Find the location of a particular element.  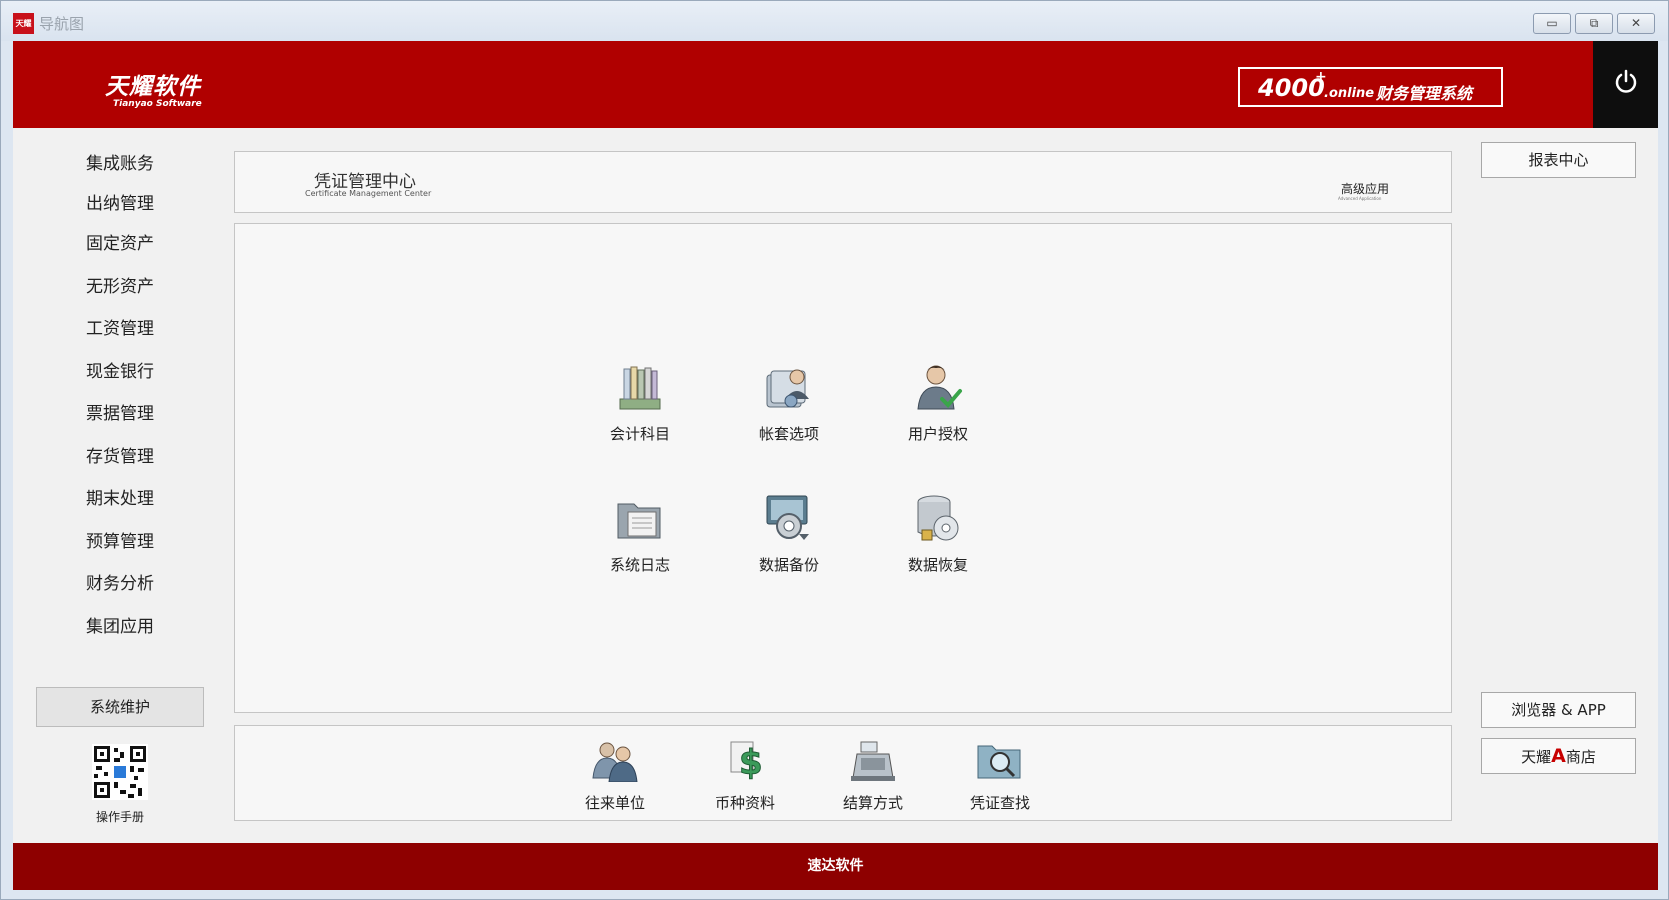

minimize-button: ▭ is located at coordinates (1552, 23).